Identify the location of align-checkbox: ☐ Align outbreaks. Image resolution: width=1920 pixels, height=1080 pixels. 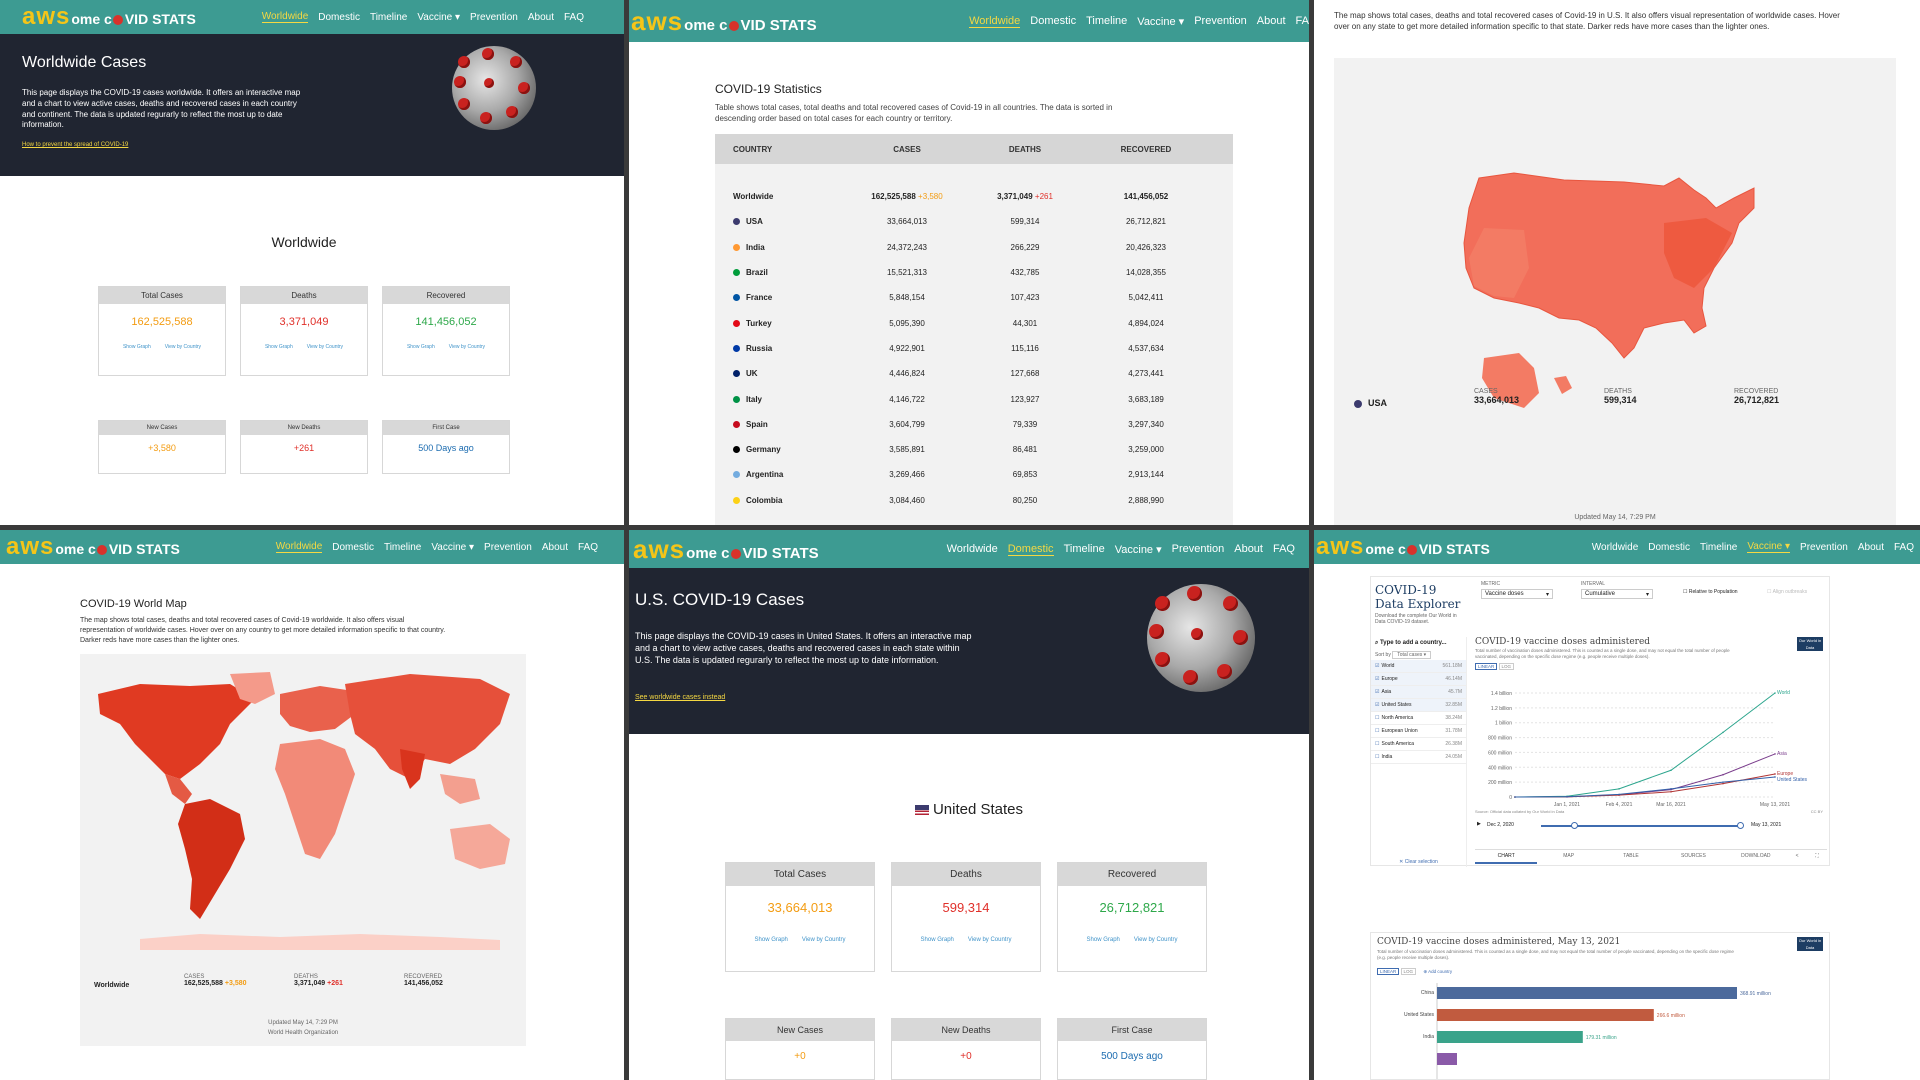
(1787, 592).